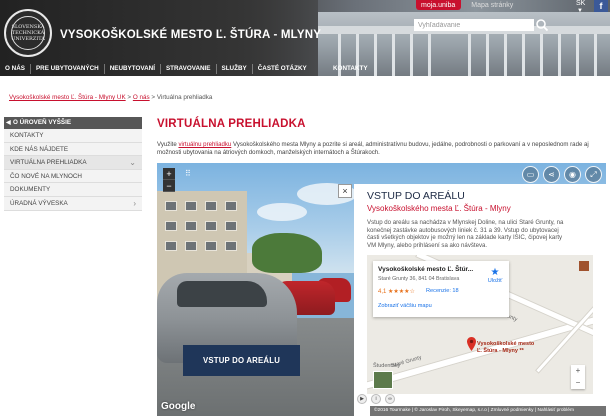 The height and width of the screenshot is (420, 610). Describe the element at coordinates (204, 144) in the screenshot. I see `virtual-tour-link: virtuálnu prehliadku` at that location.